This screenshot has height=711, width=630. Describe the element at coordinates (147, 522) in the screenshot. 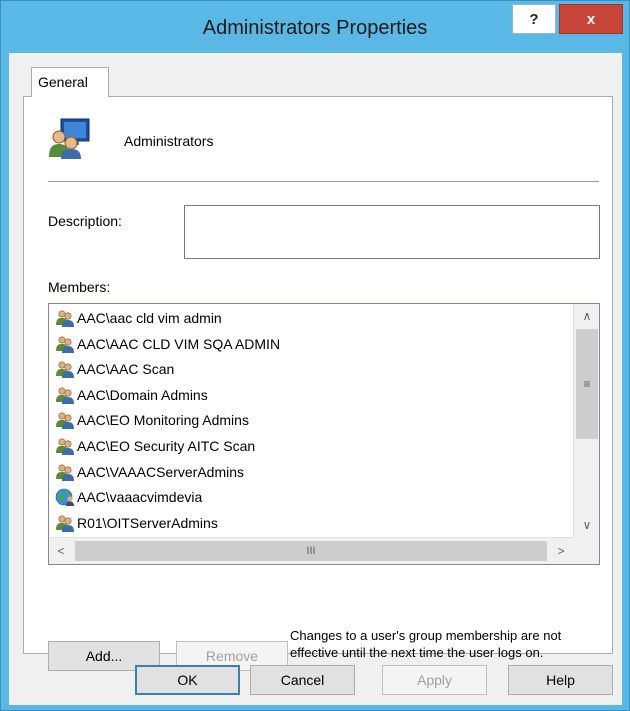

I see `member-name: R01\OITServerAdmins` at that location.